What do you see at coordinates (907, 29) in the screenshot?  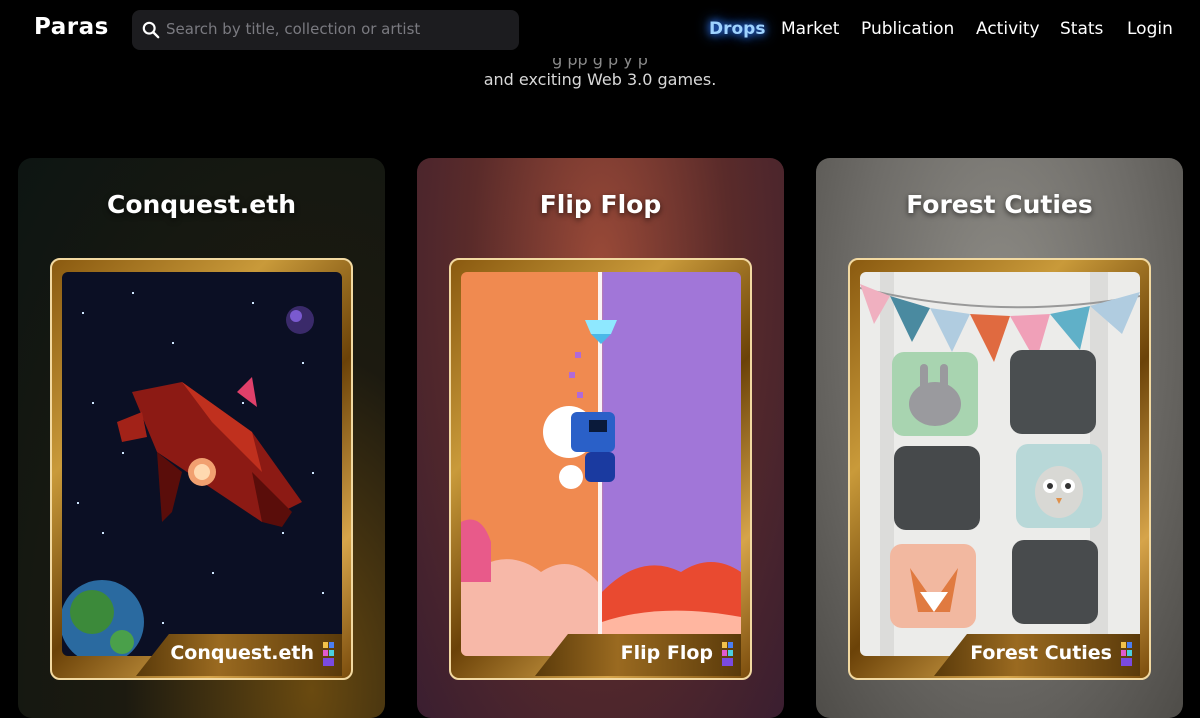 I see `nav-publication: Publication` at bounding box center [907, 29].